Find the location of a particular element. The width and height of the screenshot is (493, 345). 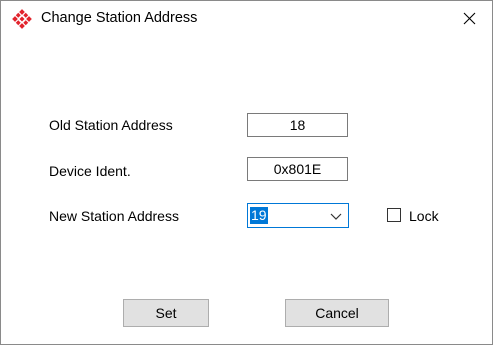

close-button is located at coordinates (469, 18).